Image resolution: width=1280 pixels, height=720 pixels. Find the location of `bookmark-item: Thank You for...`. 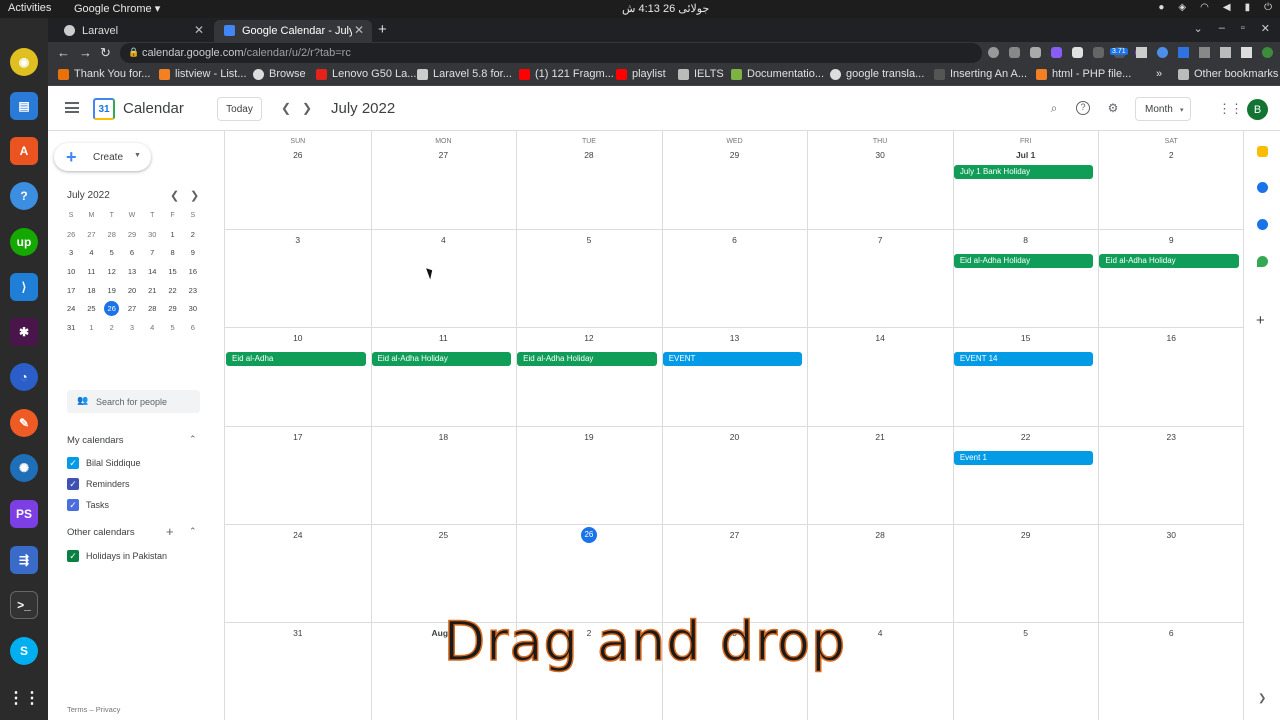

bookmark-item: Thank You for... is located at coordinates (104, 74).